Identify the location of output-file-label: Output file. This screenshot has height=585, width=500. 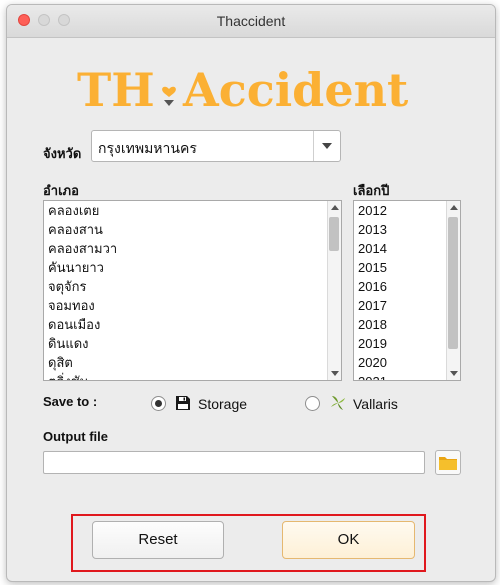
(75, 436).